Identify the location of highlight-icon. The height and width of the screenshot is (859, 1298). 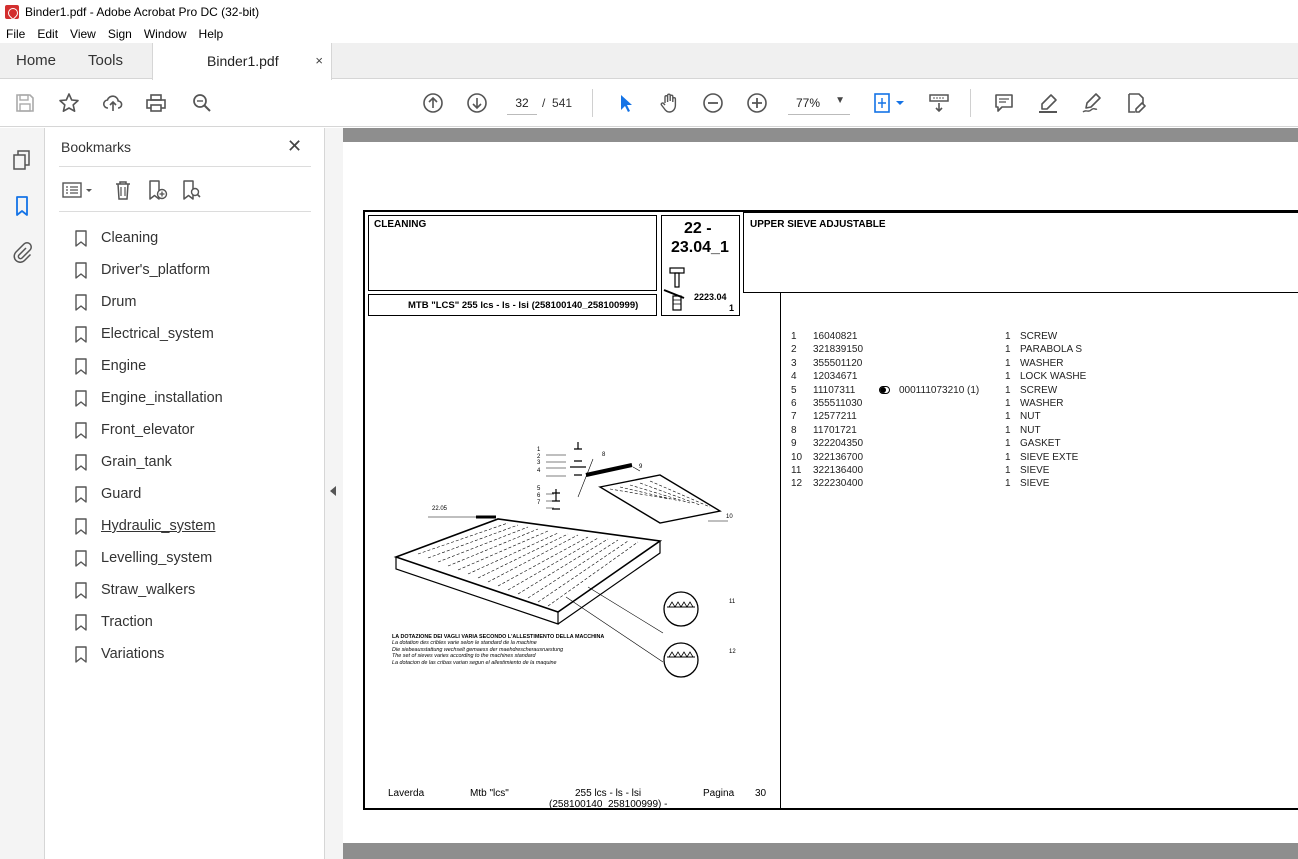
(1048, 103).